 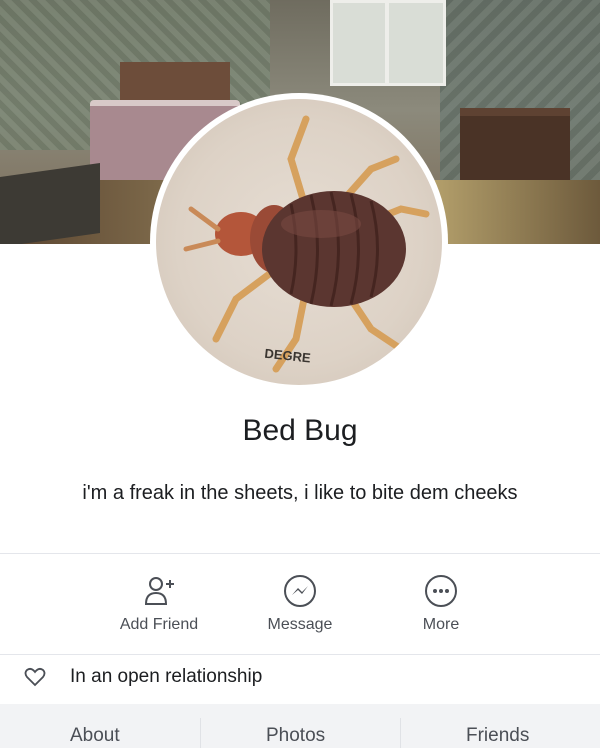 What do you see at coordinates (95, 736) in the screenshot?
I see `tab-about: About` at bounding box center [95, 736].